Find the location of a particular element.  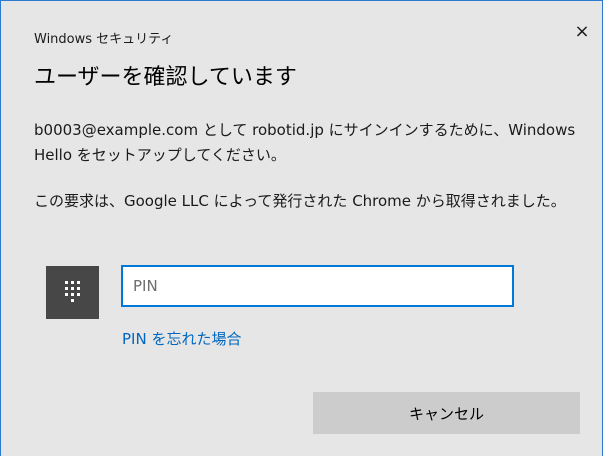

cancel-button: キャンセル is located at coordinates (446, 413).